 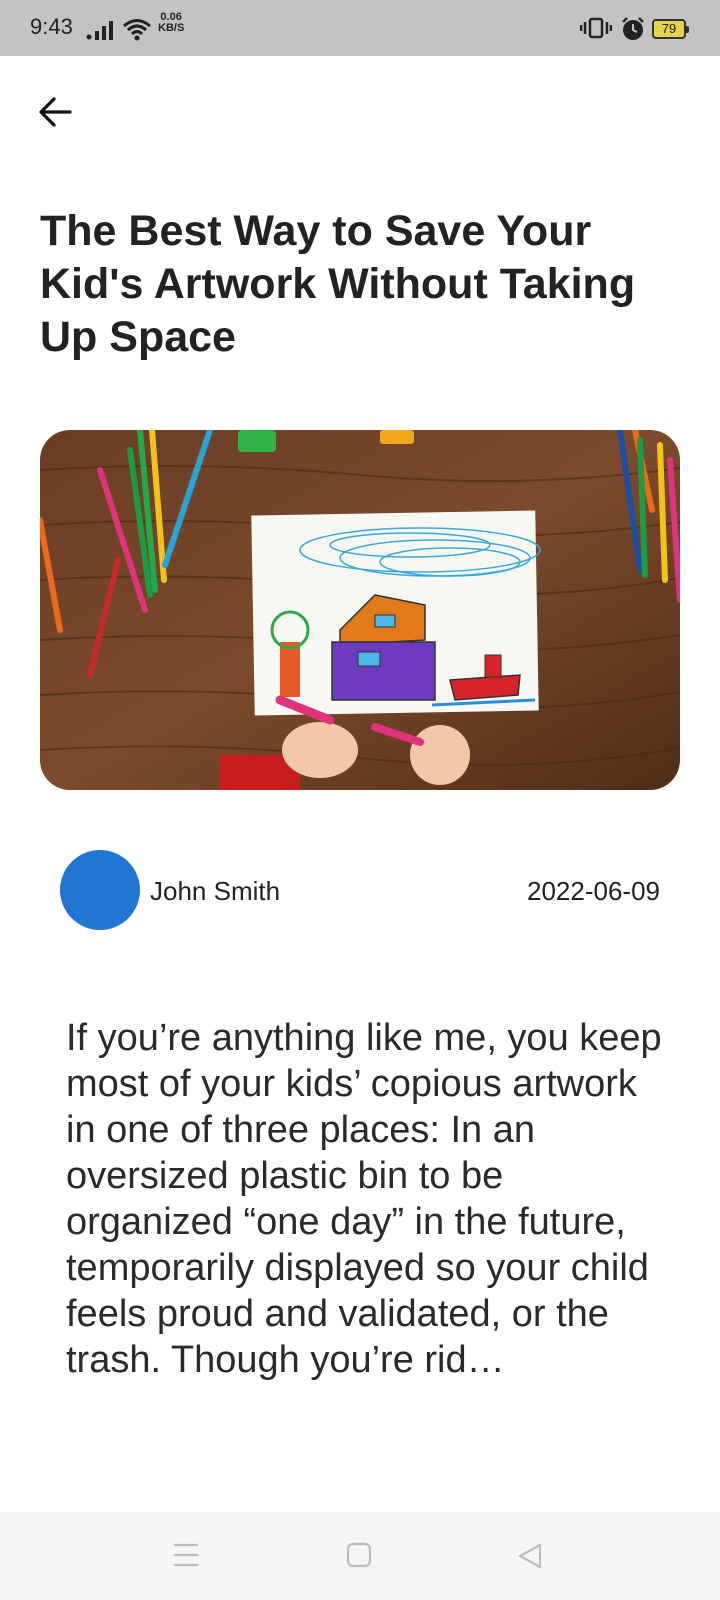 I want to click on author-name: John Smith, so click(x=215, y=891).